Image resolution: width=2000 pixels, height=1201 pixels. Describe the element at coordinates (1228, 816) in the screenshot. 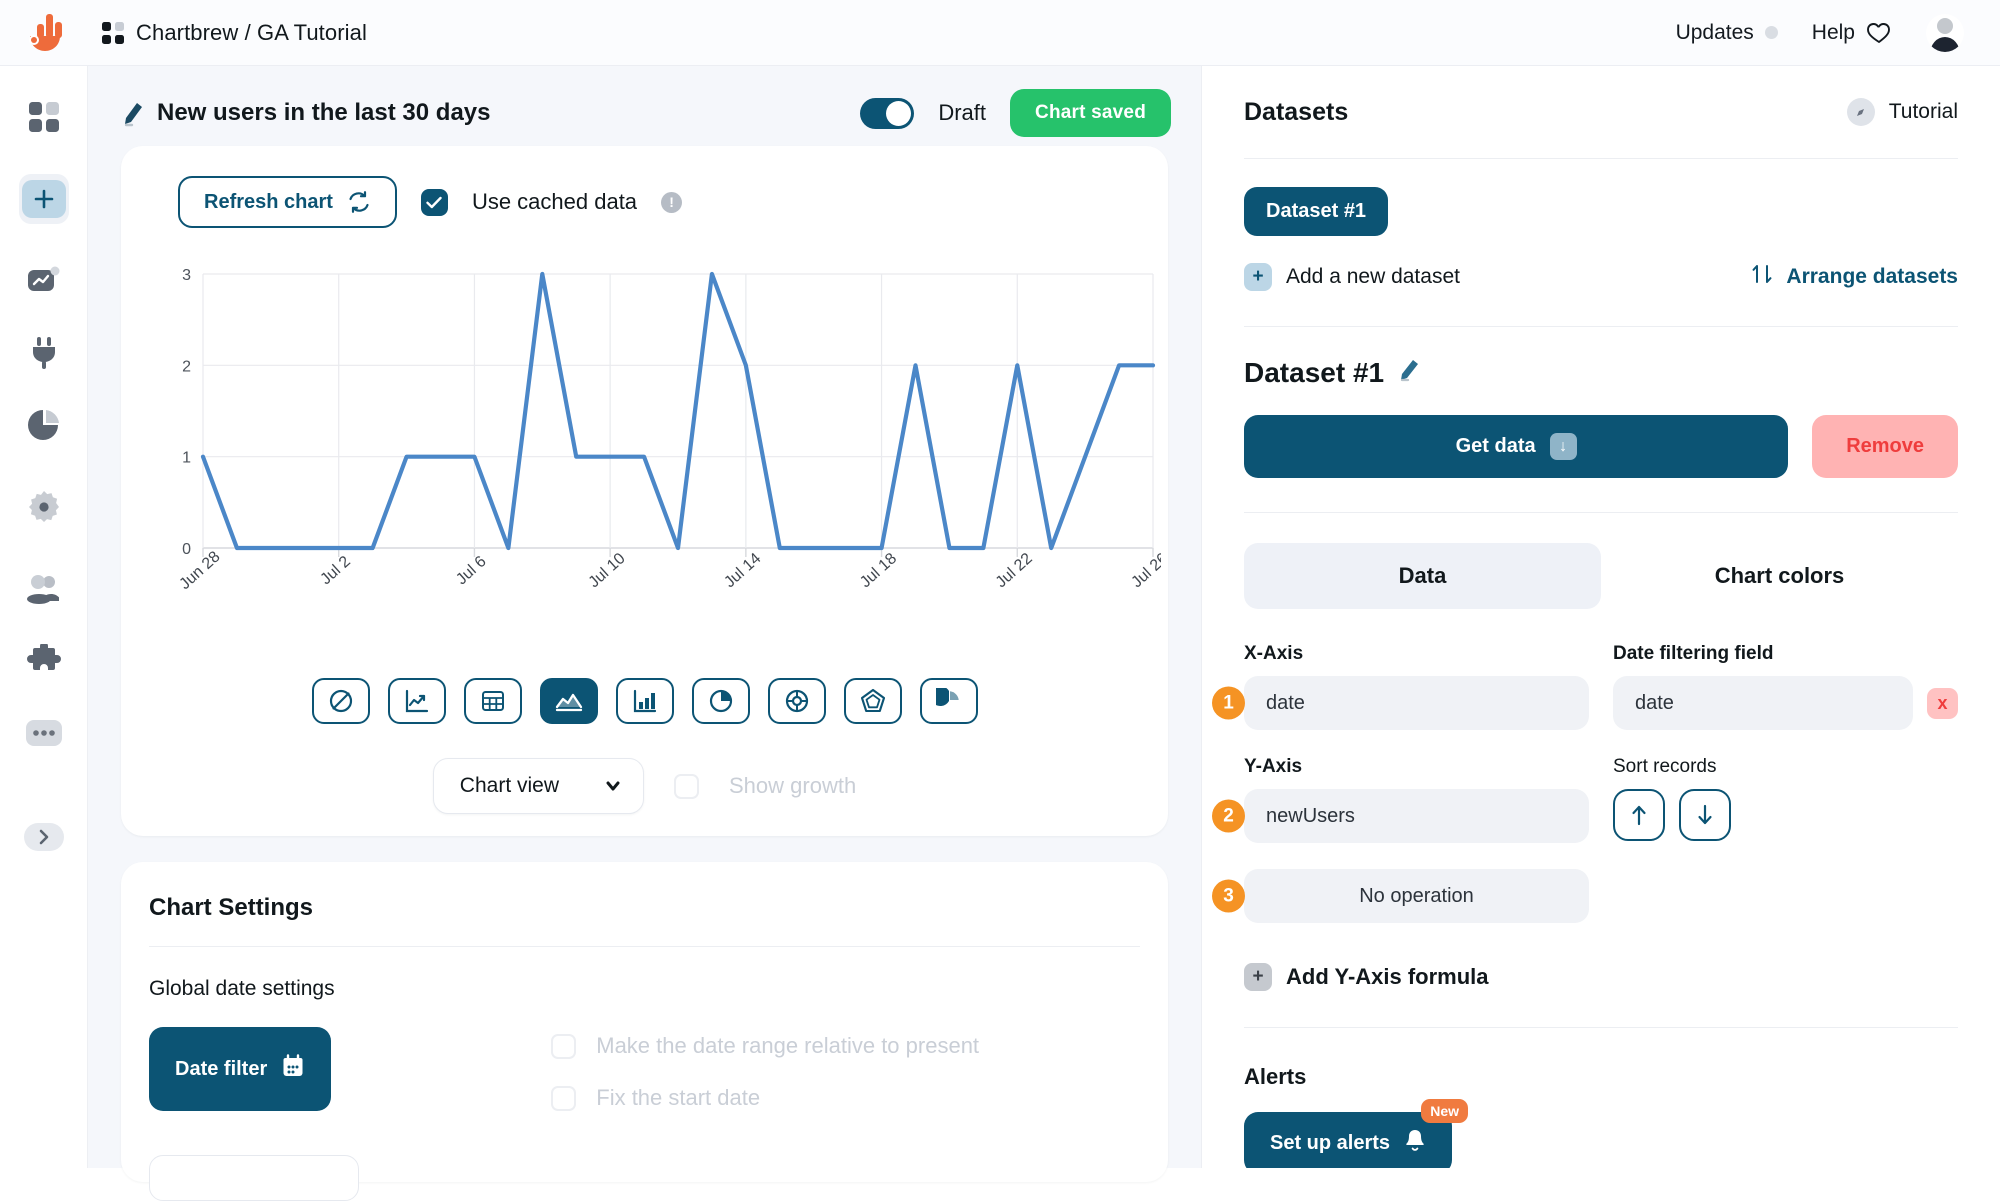

I see `step-badge-2: 2` at that location.